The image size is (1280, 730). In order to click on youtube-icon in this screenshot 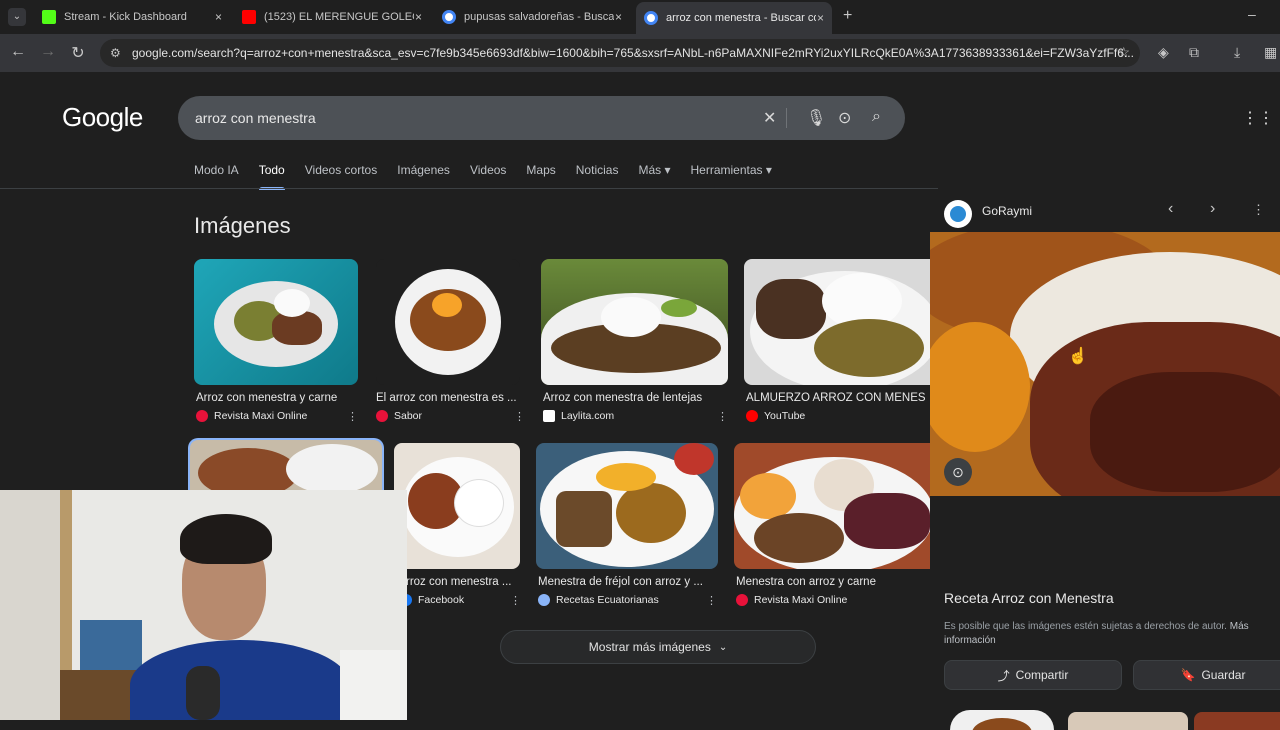, I will do `click(249, 17)`.